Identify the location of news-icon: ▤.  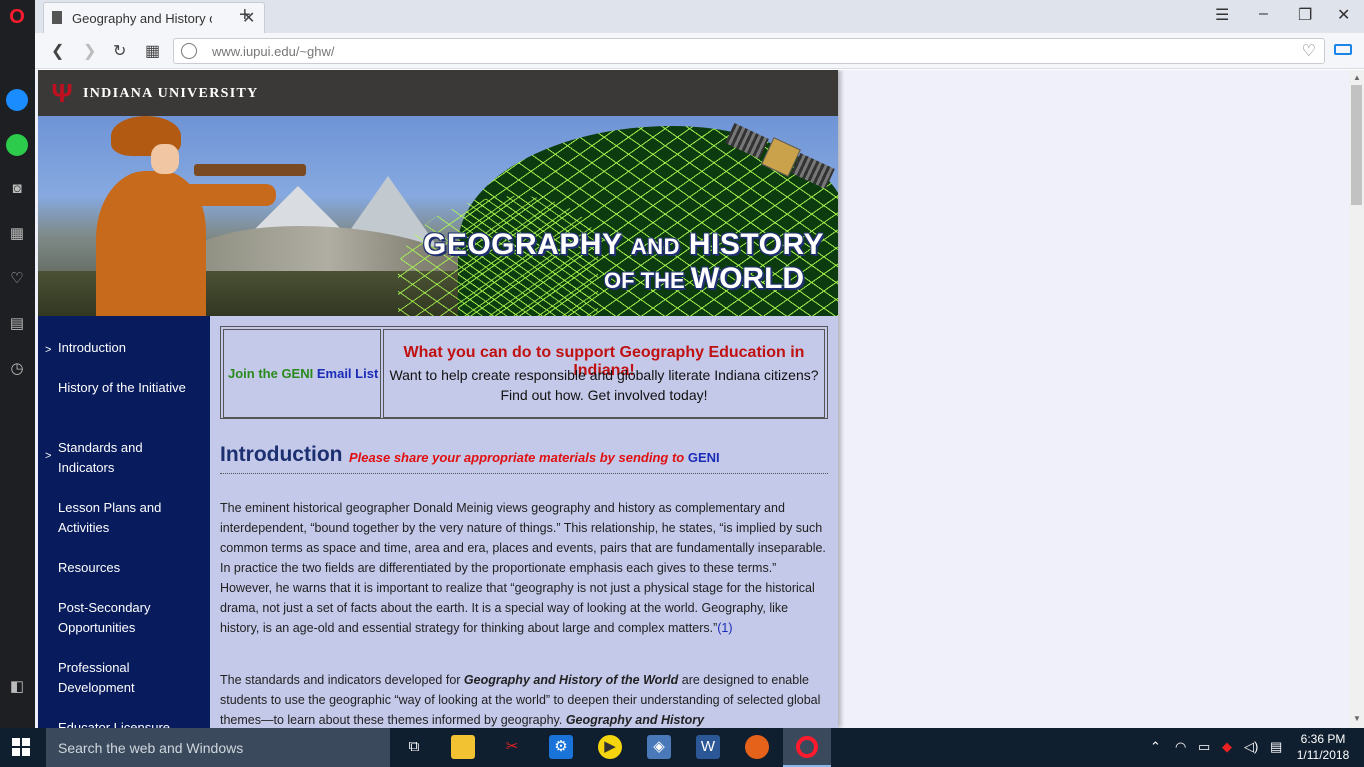
(17, 324).